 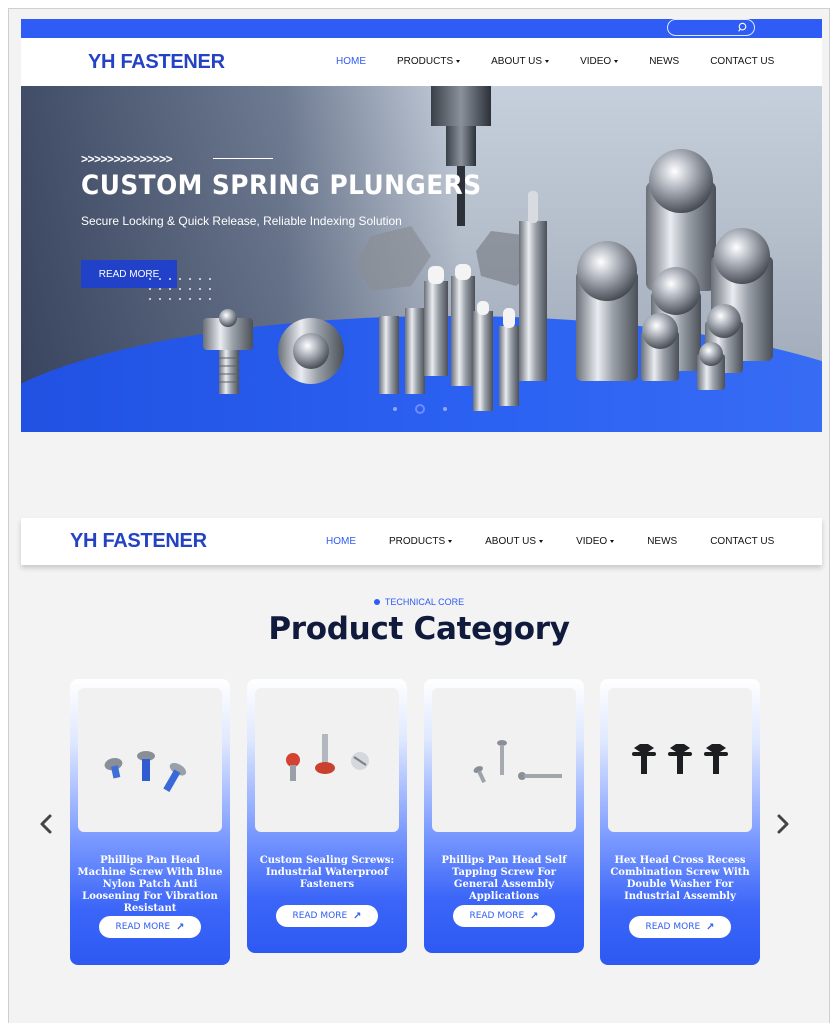 I want to click on slider-dot-active, so click(x=420, y=409).